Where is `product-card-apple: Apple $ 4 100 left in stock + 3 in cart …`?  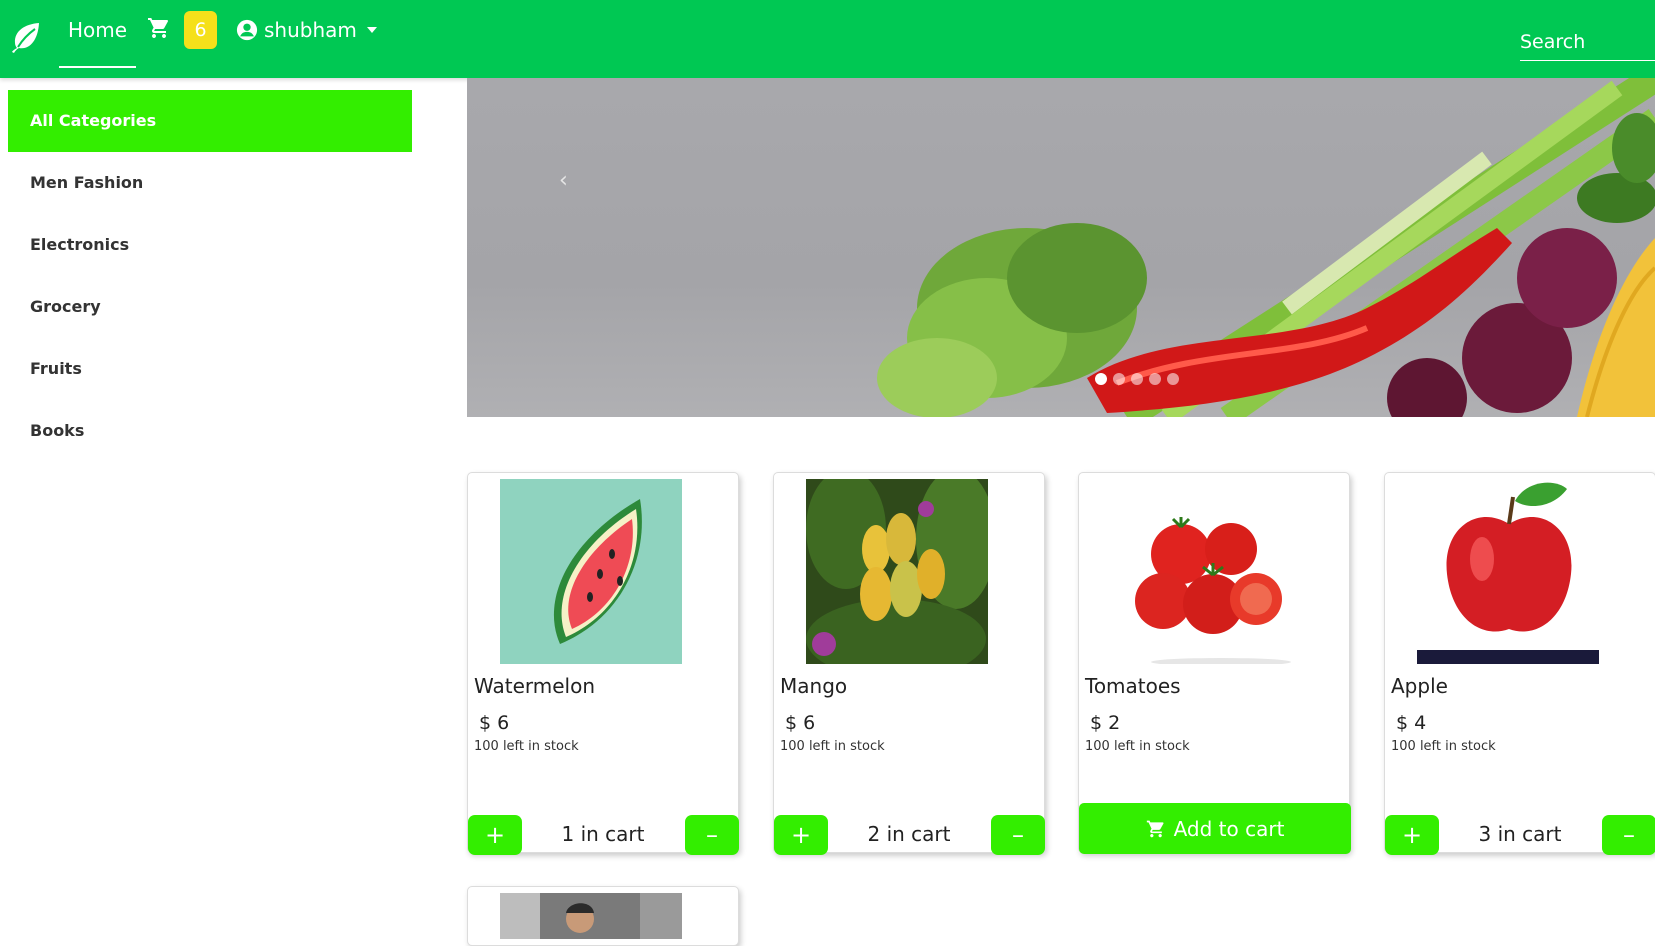 product-card-apple: Apple $ 4 100 left in stock + 3 in cart … is located at coordinates (1519, 663).